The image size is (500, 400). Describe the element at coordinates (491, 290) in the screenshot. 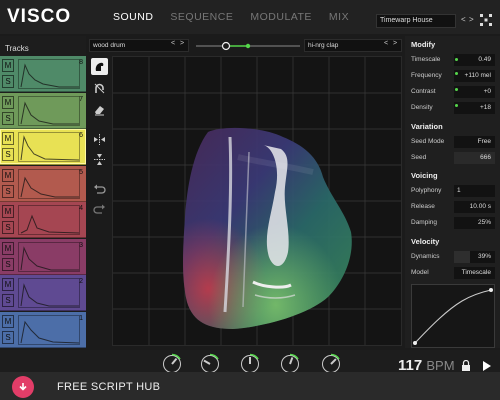

I see `curve-end-handle` at that location.